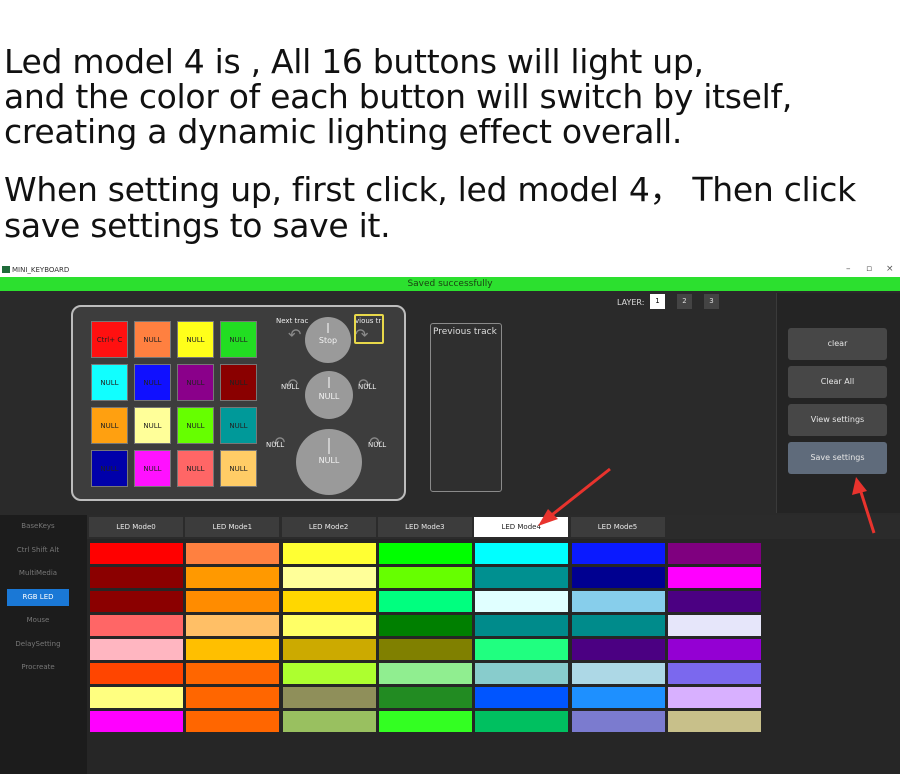 The width and height of the screenshot is (900, 774). I want to click on clear-button: clear, so click(837, 344).